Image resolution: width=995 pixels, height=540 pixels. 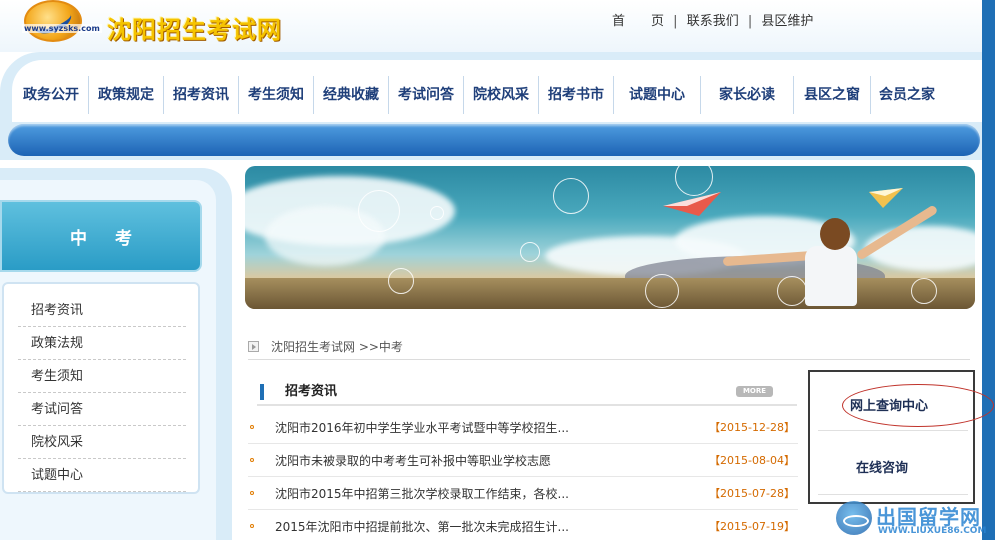 What do you see at coordinates (102, 376) in the screenshot?
I see `sidebar-item-candidate-notes: 考生须知` at bounding box center [102, 376].